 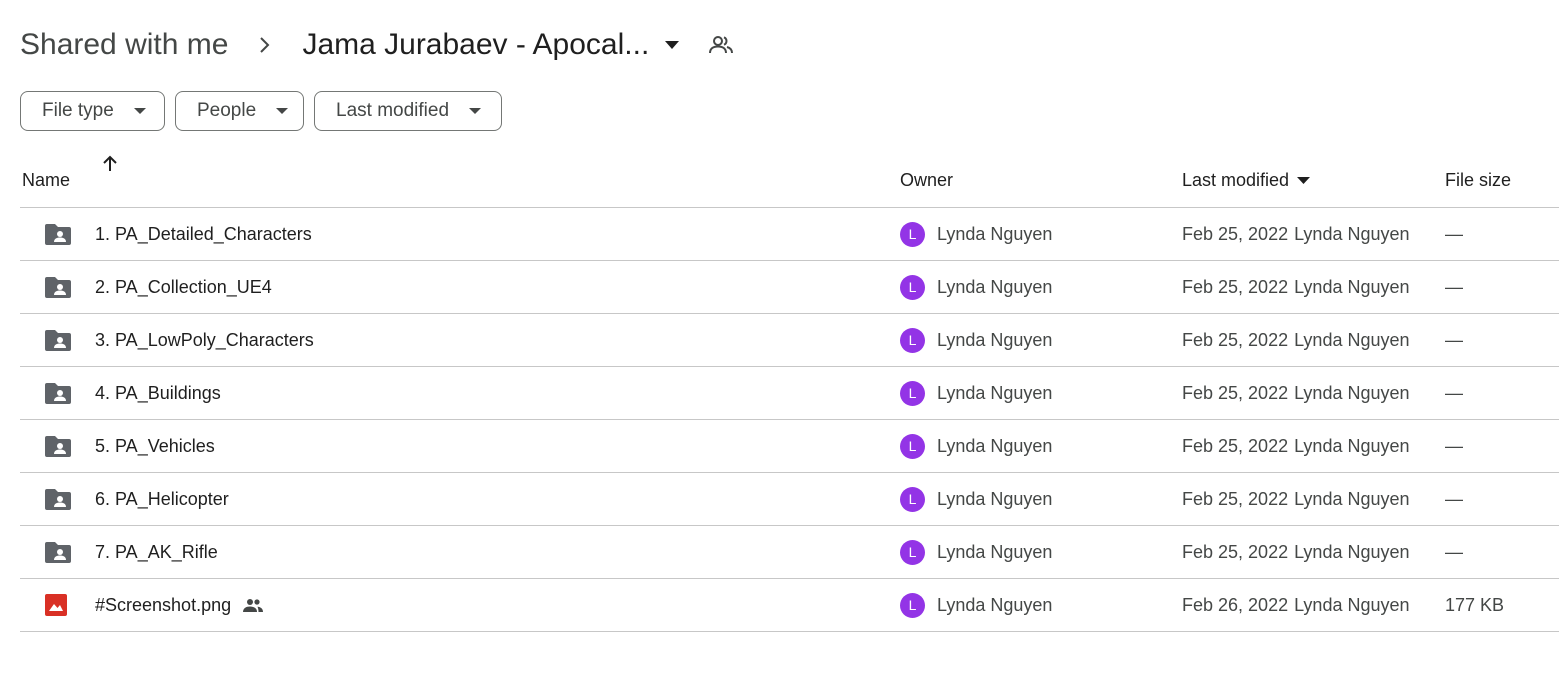 I want to click on file-name: 7. PA_AK_Rifle, so click(x=156, y=551).